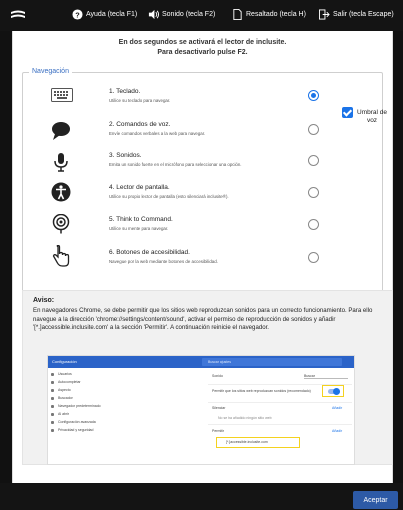 The height and width of the screenshot is (510, 403). I want to click on block-heading: Silenciar, so click(219, 408).